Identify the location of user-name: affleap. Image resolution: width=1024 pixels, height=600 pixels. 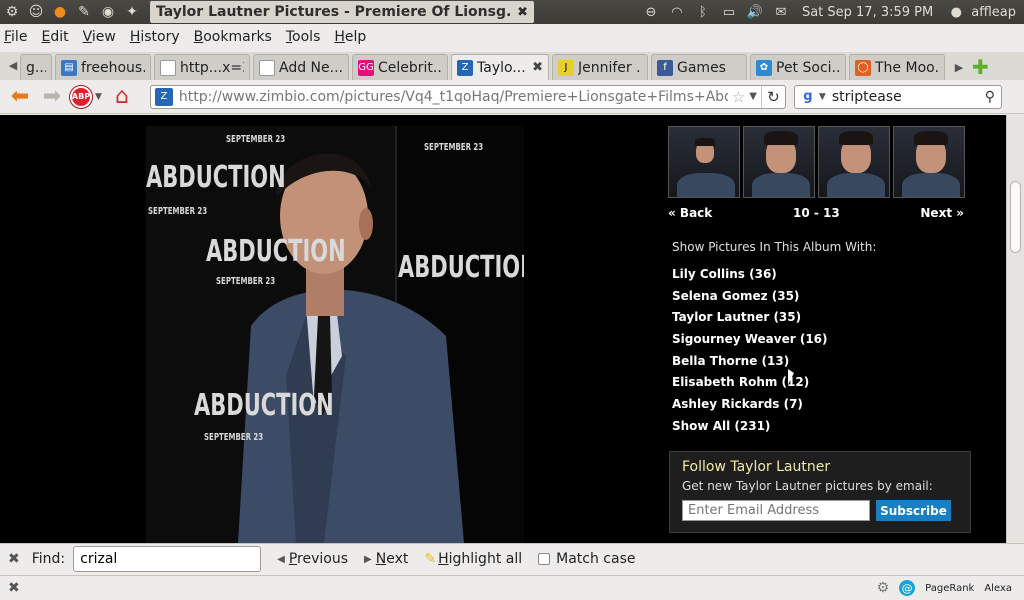
(993, 12).